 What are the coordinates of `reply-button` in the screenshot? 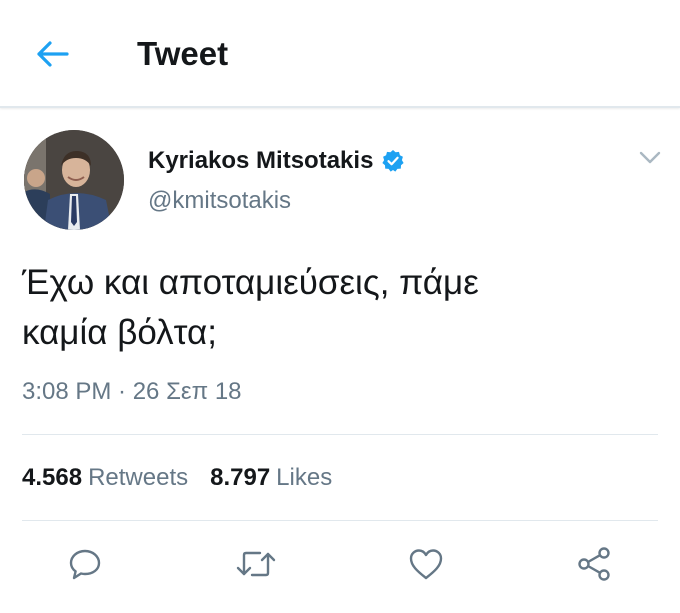 It's located at (85, 564).